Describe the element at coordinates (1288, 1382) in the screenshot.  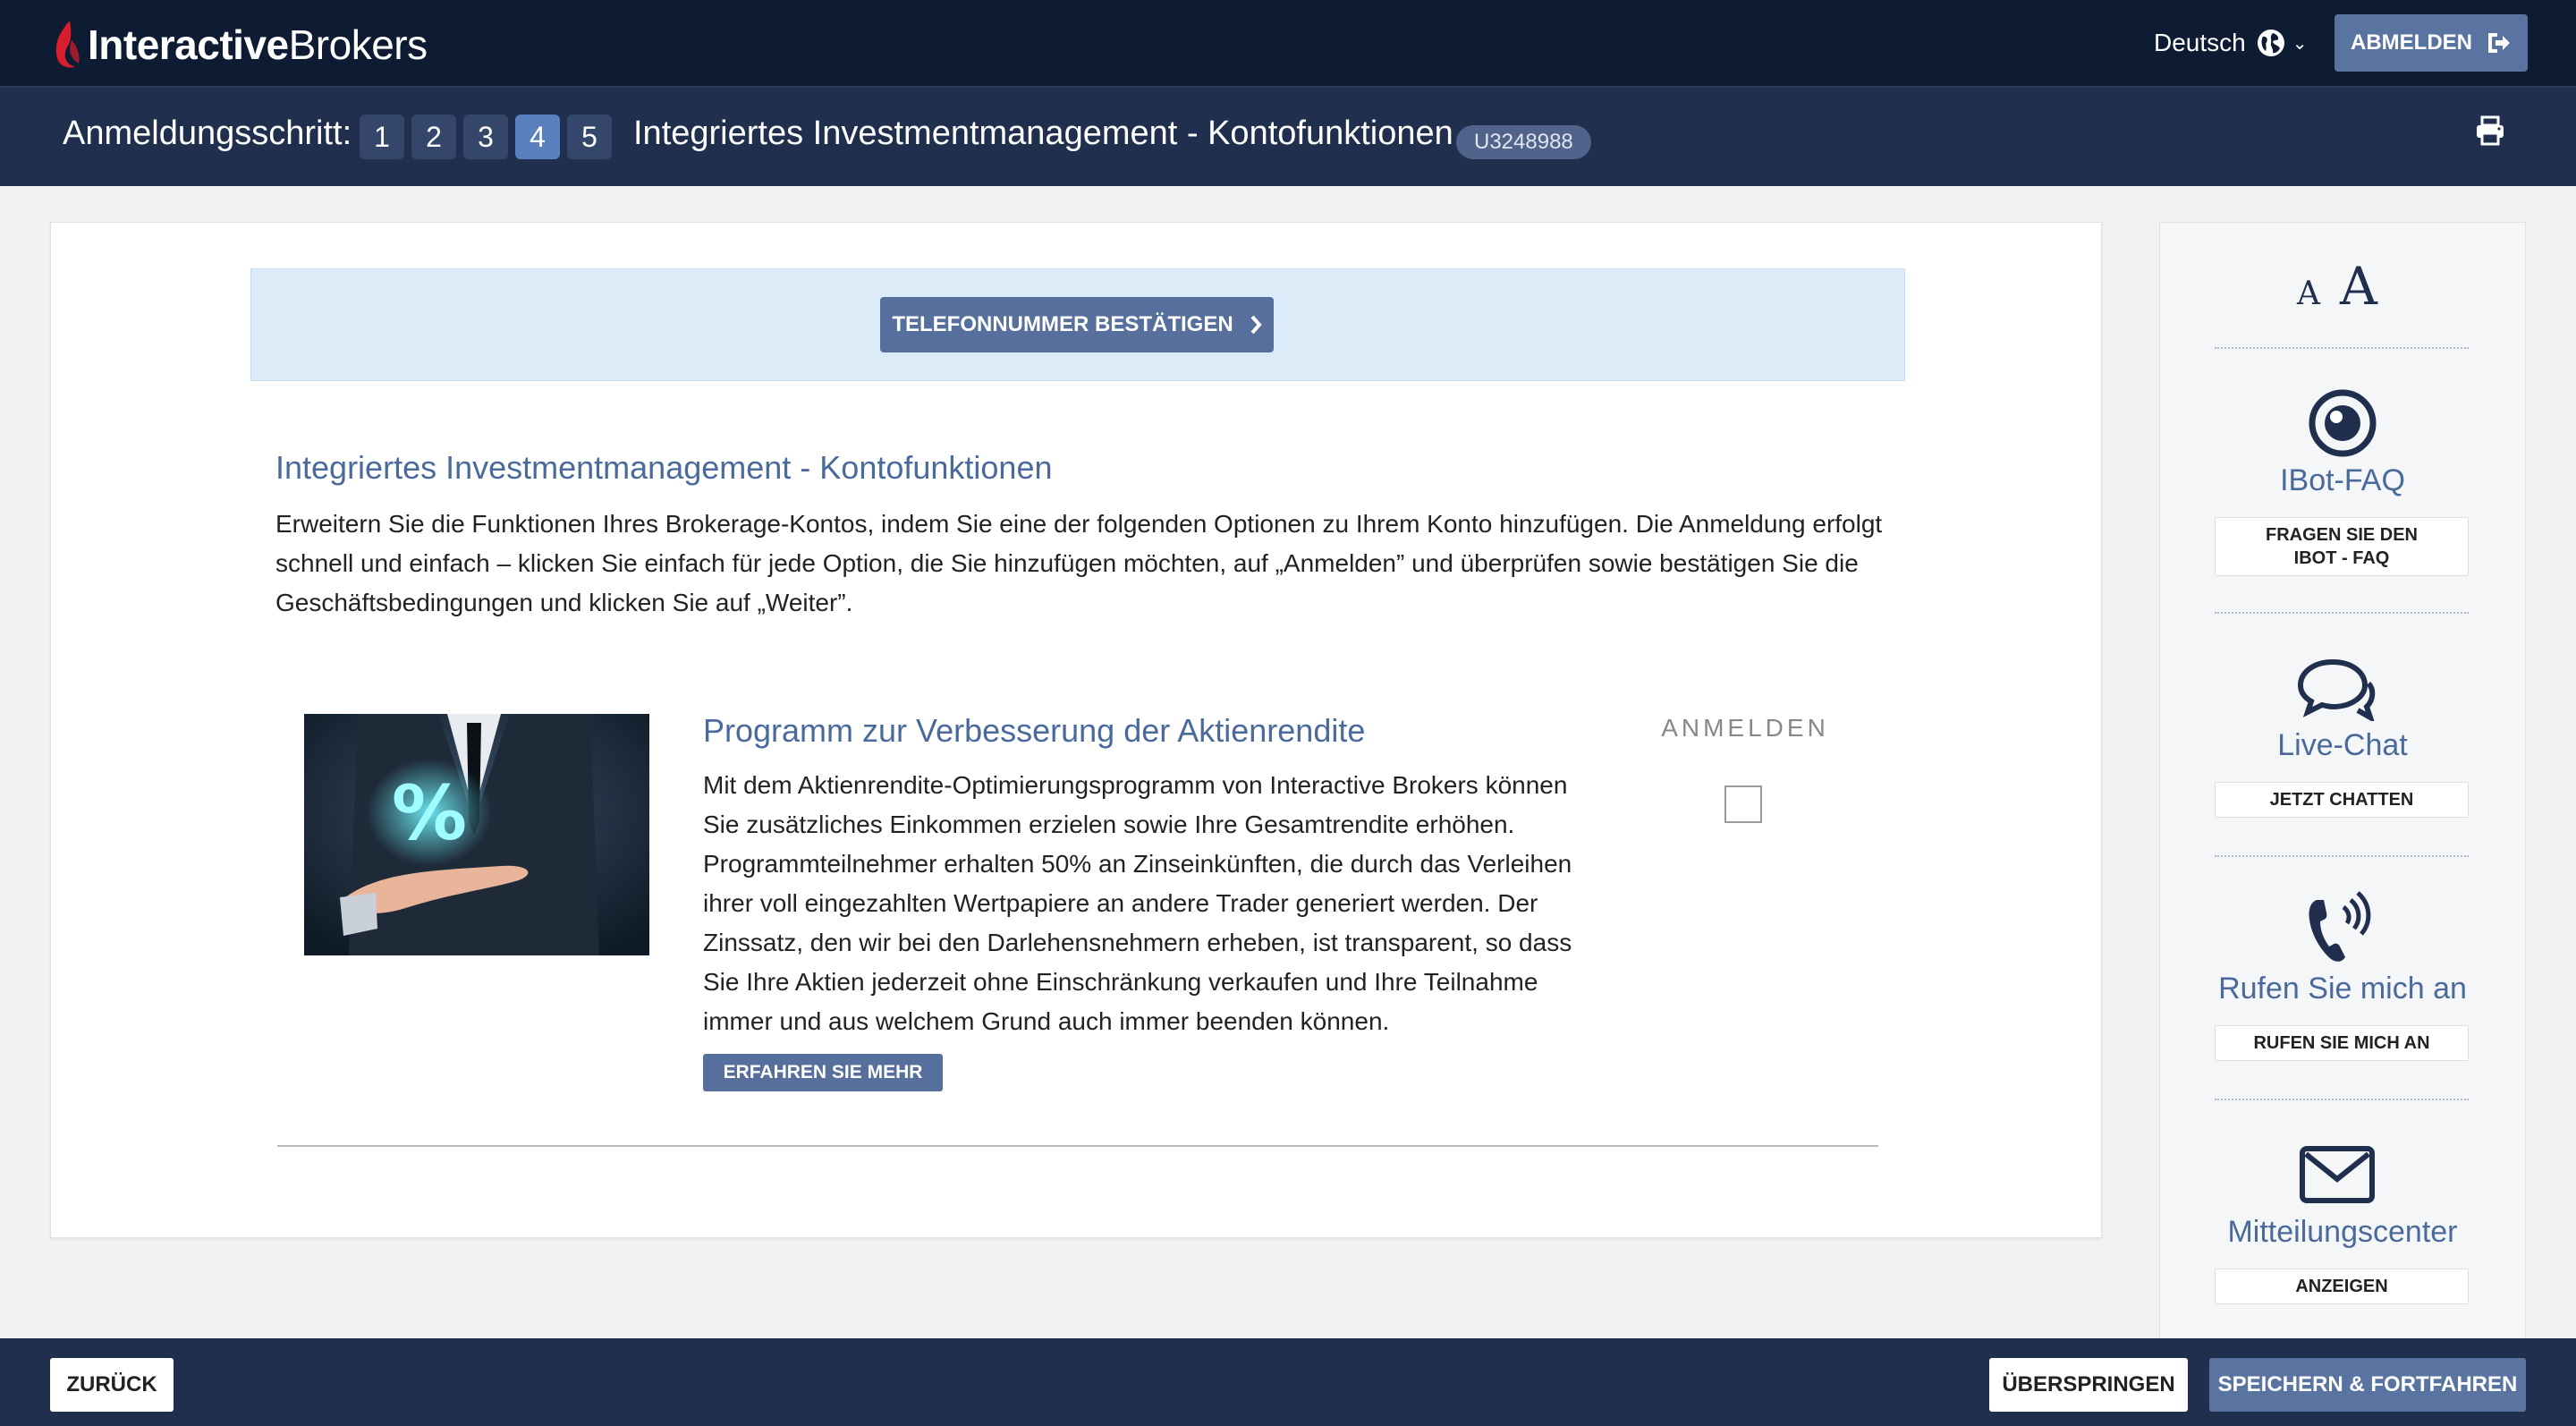
I see `footer-bar` at that location.